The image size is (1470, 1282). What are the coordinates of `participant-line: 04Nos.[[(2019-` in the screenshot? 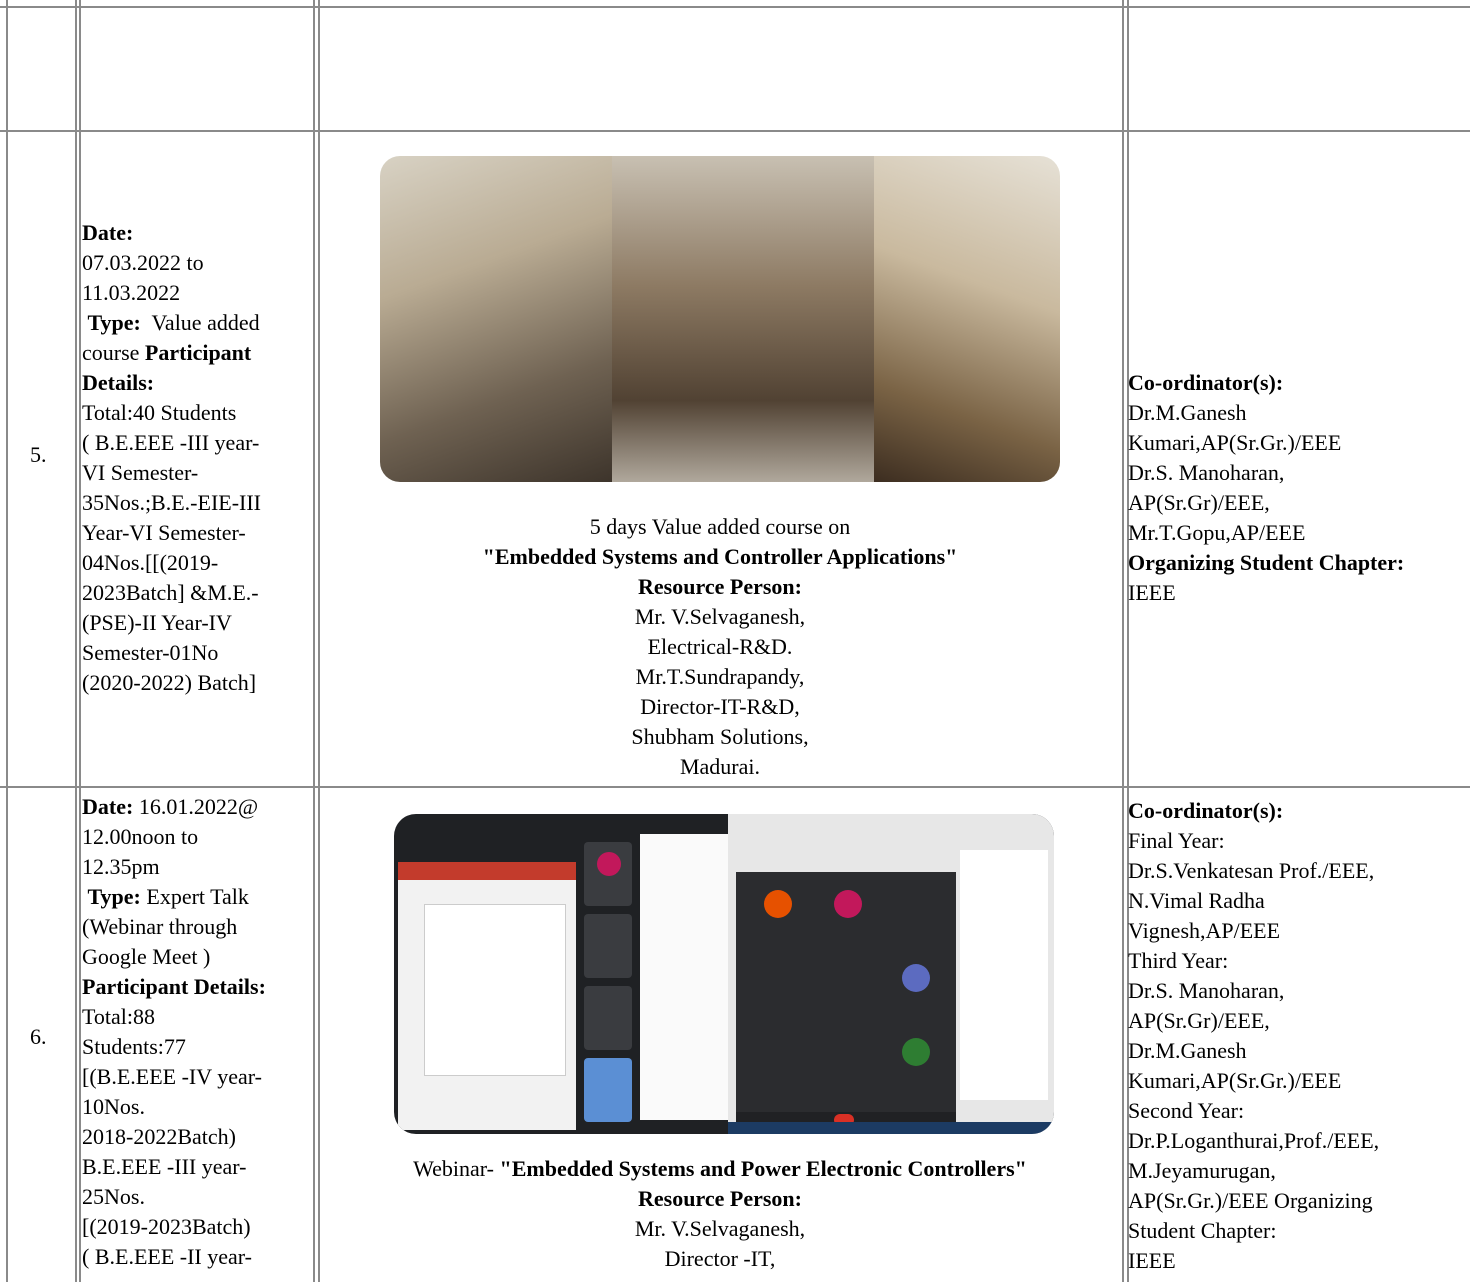 It's located at (150, 562).